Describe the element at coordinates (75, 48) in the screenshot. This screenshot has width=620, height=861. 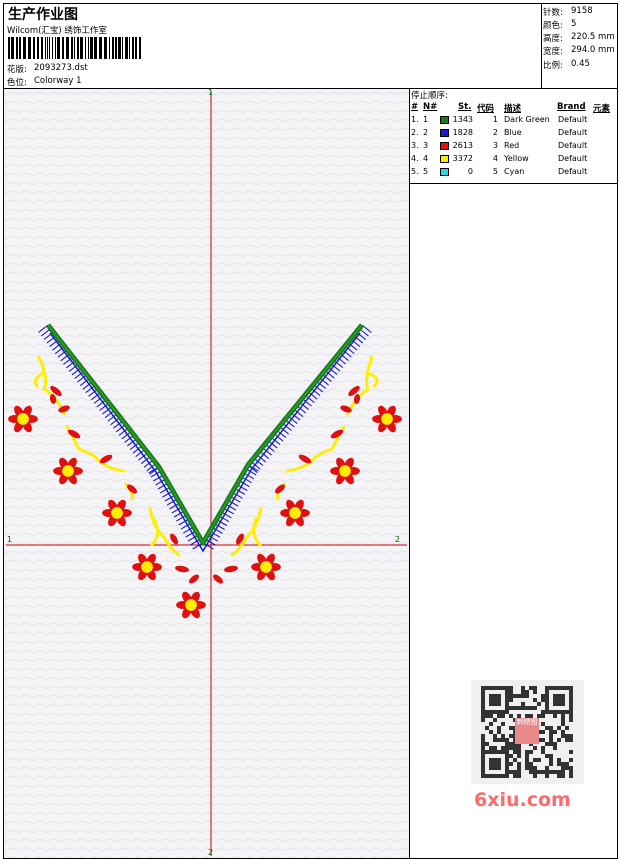
I see `barcode` at that location.